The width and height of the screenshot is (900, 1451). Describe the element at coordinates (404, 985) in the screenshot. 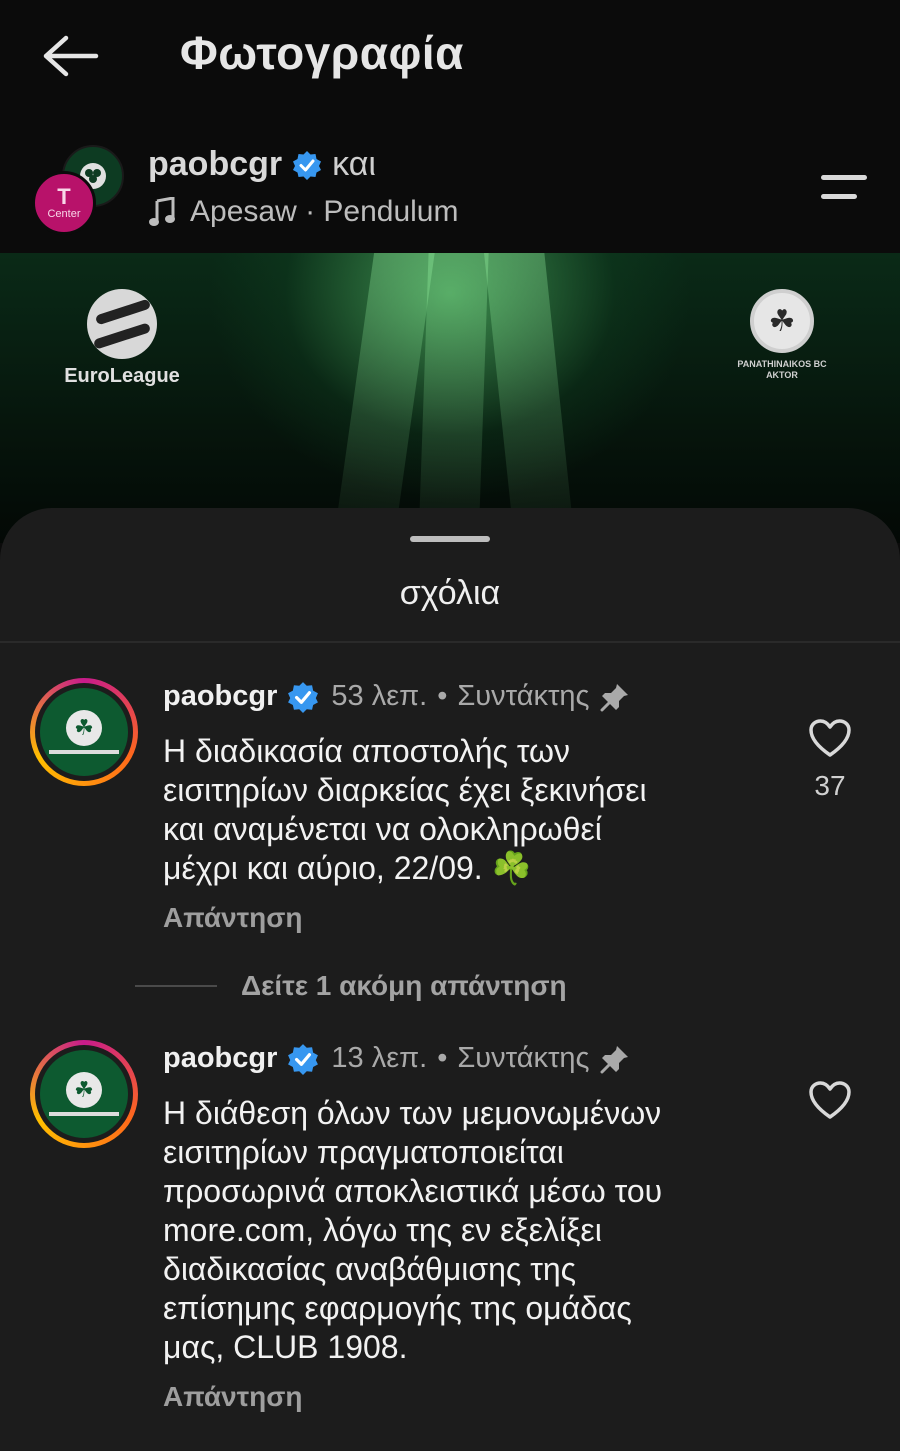

I see `view-more-replies-label: Δείτε 1 ακόμη απάντηση` at that location.